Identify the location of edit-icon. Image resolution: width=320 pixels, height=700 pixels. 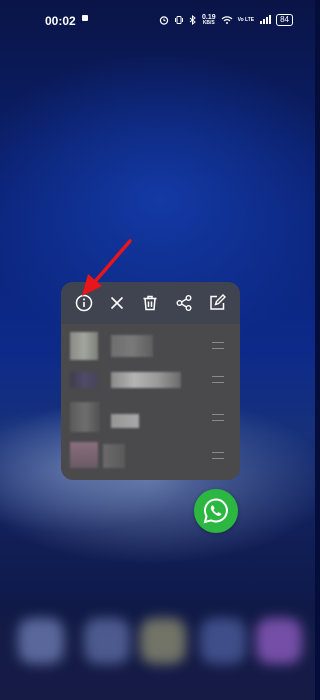
(217, 303).